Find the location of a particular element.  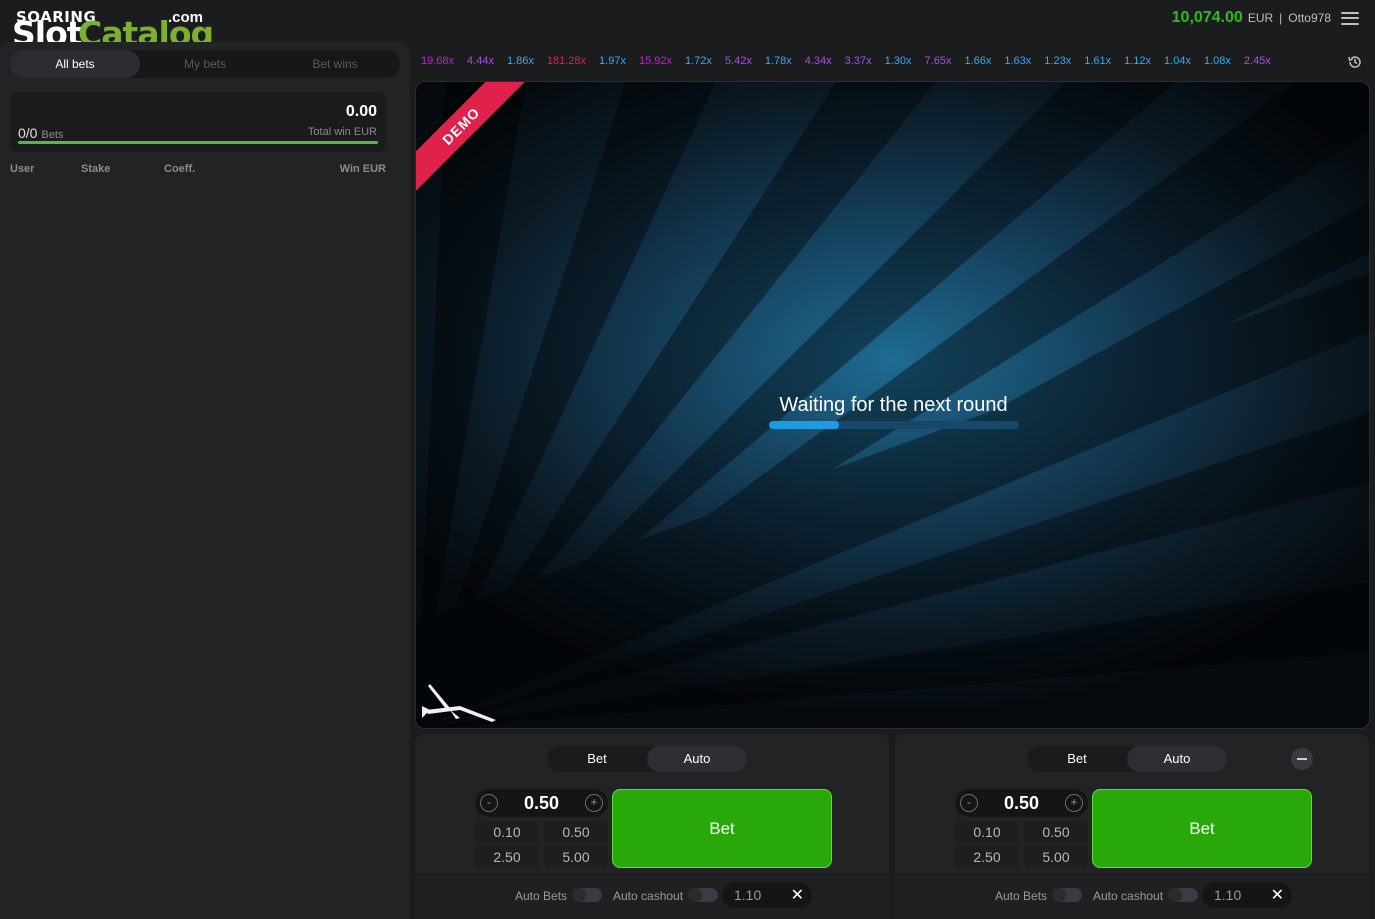

tab-my-bets: My bets is located at coordinates (205, 64).